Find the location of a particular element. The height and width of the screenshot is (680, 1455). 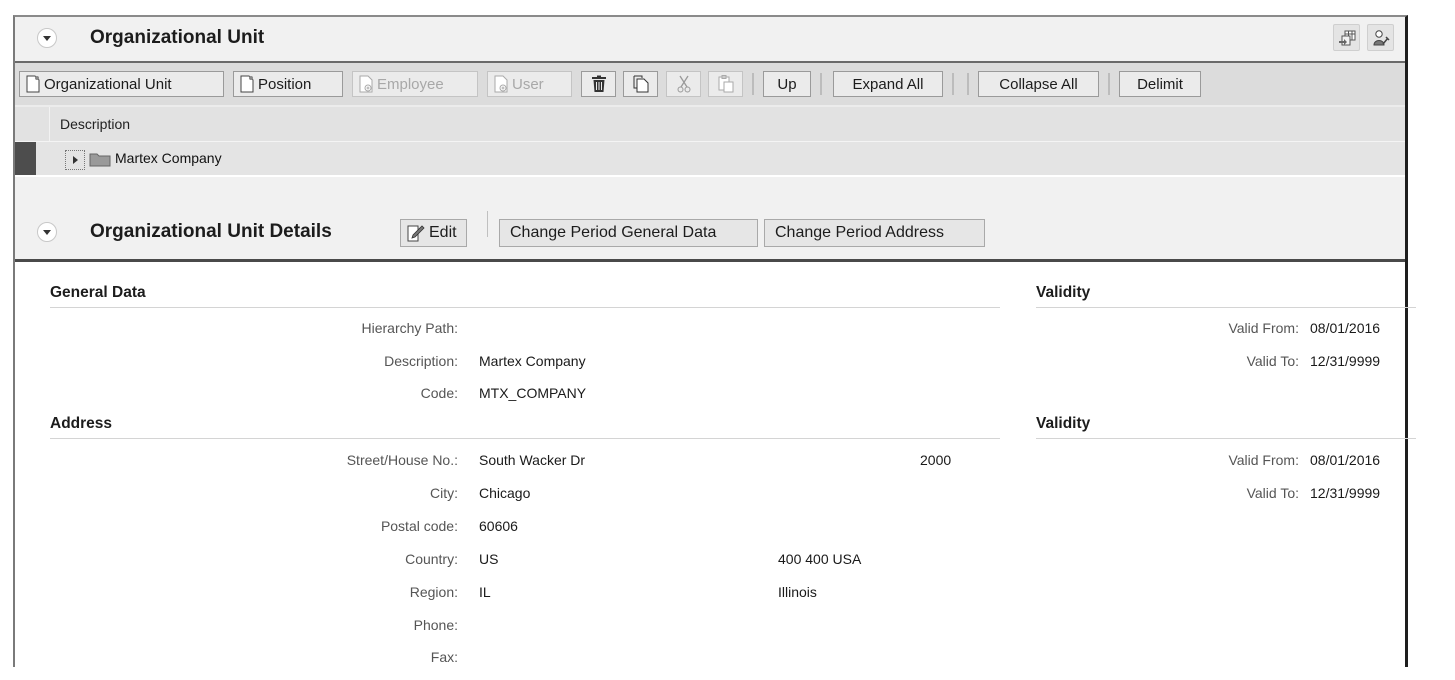

general-valid-from-value: 08/01/2016 is located at coordinates (1345, 328).